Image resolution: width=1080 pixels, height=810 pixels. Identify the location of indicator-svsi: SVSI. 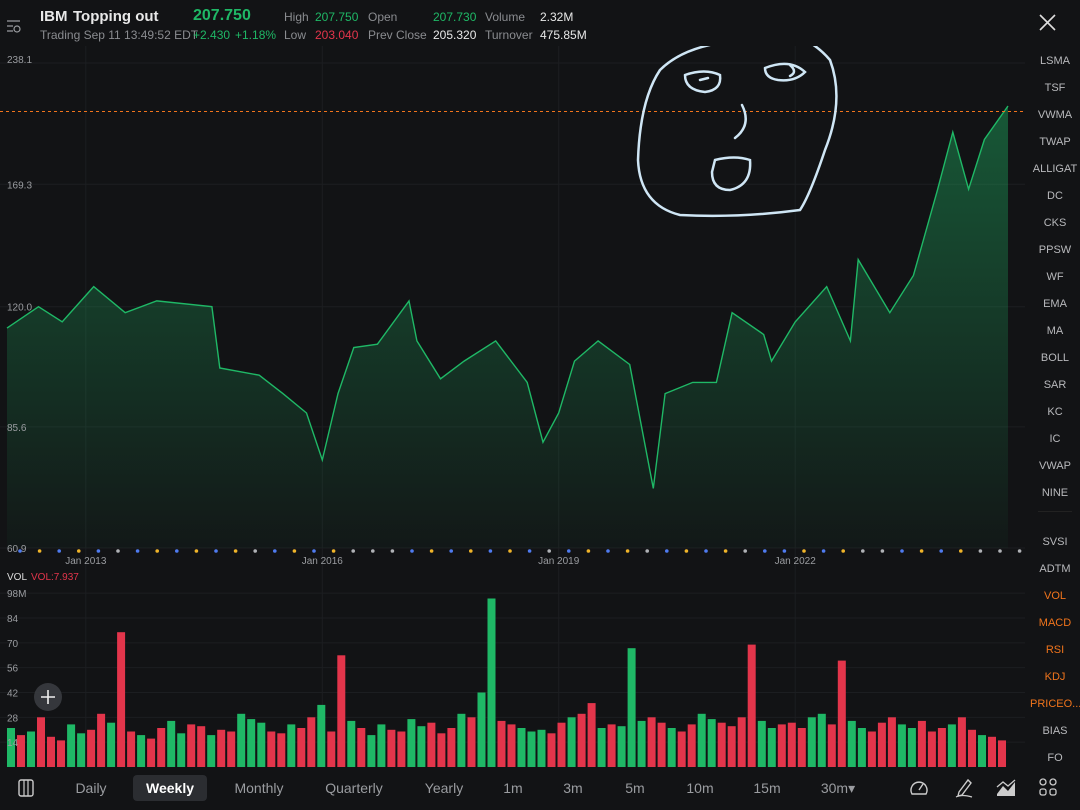
(1055, 542).